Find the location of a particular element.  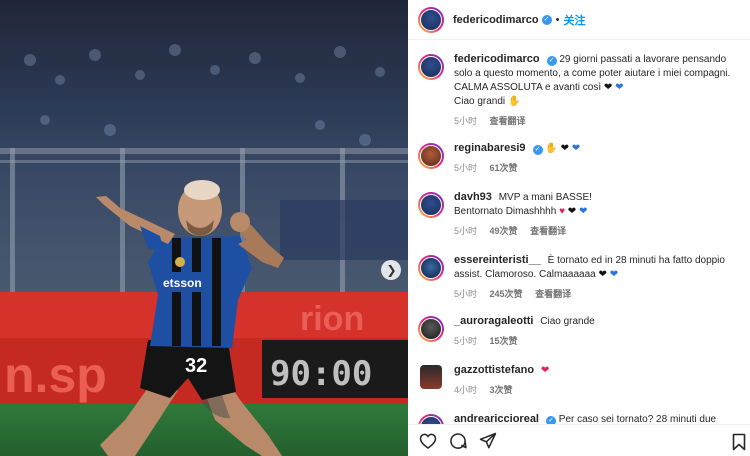

next-image-button: ❯ is located at coordinates (391, 270).